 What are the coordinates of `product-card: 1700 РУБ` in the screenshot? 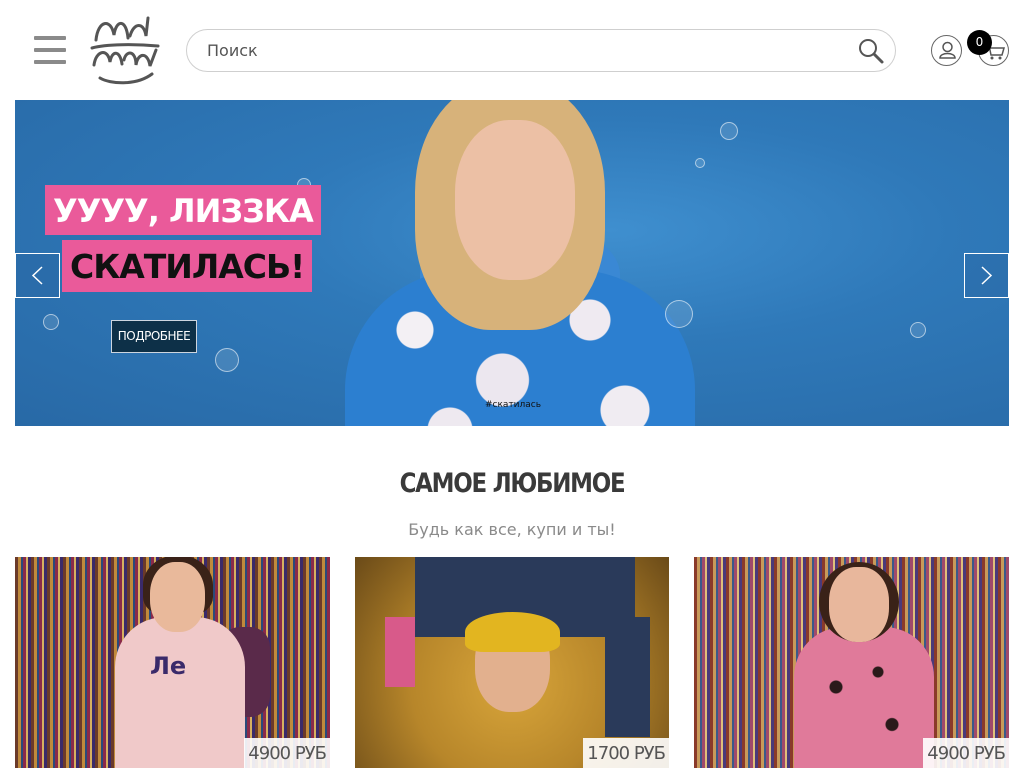 It's located at (512, 662).